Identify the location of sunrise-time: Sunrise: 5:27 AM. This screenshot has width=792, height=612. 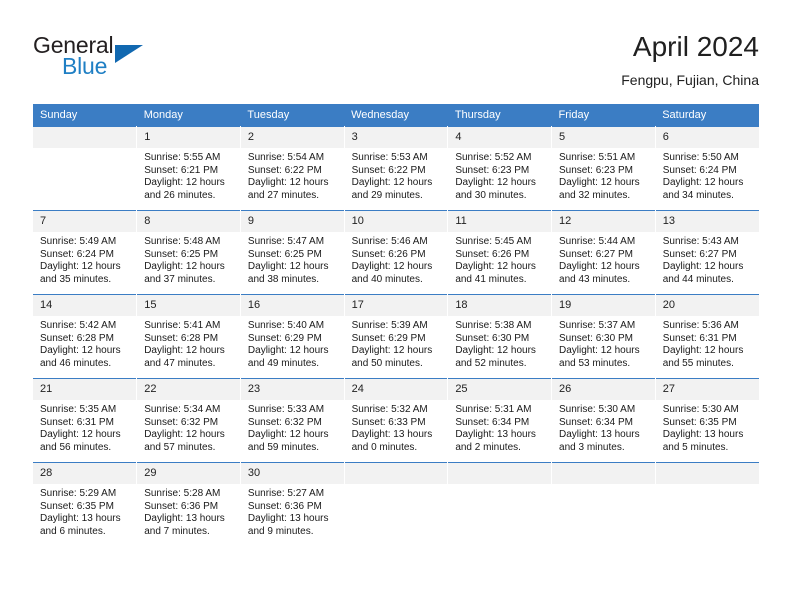
(286, 493).